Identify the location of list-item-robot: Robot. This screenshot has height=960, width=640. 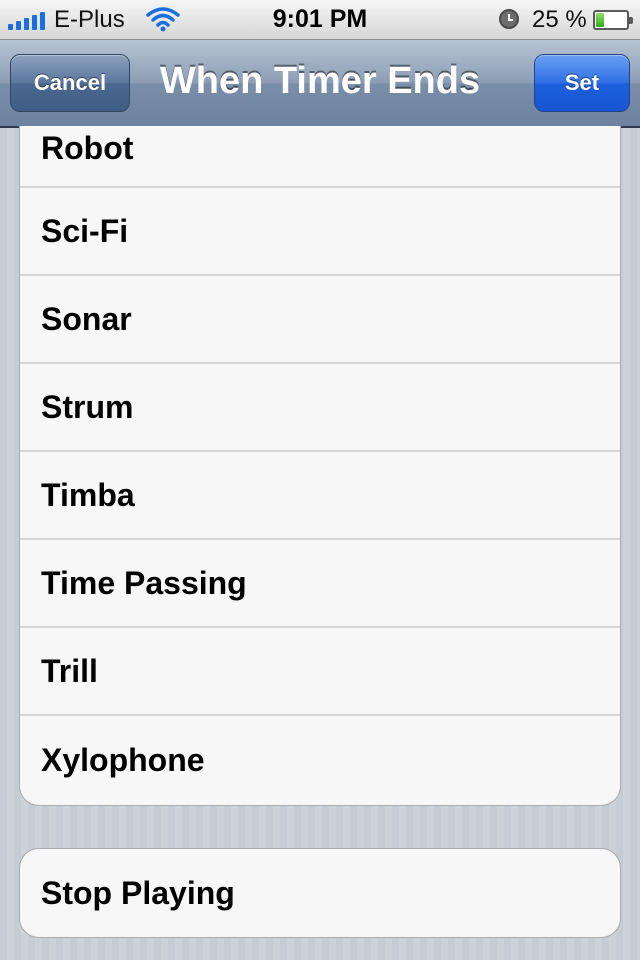
(320, 157).